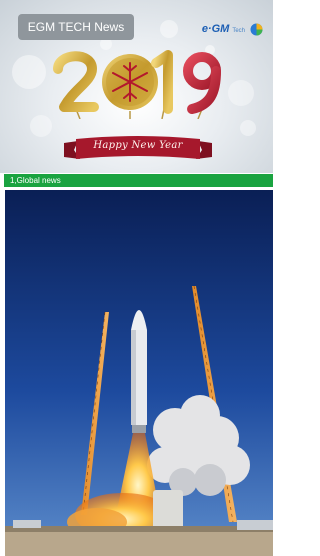 This screenshot has width=320, height=556. What do you see at coordinates (238, 31) in the screenshot?
I see `logo-subtext: Tech` at bounding box center [238, 31].